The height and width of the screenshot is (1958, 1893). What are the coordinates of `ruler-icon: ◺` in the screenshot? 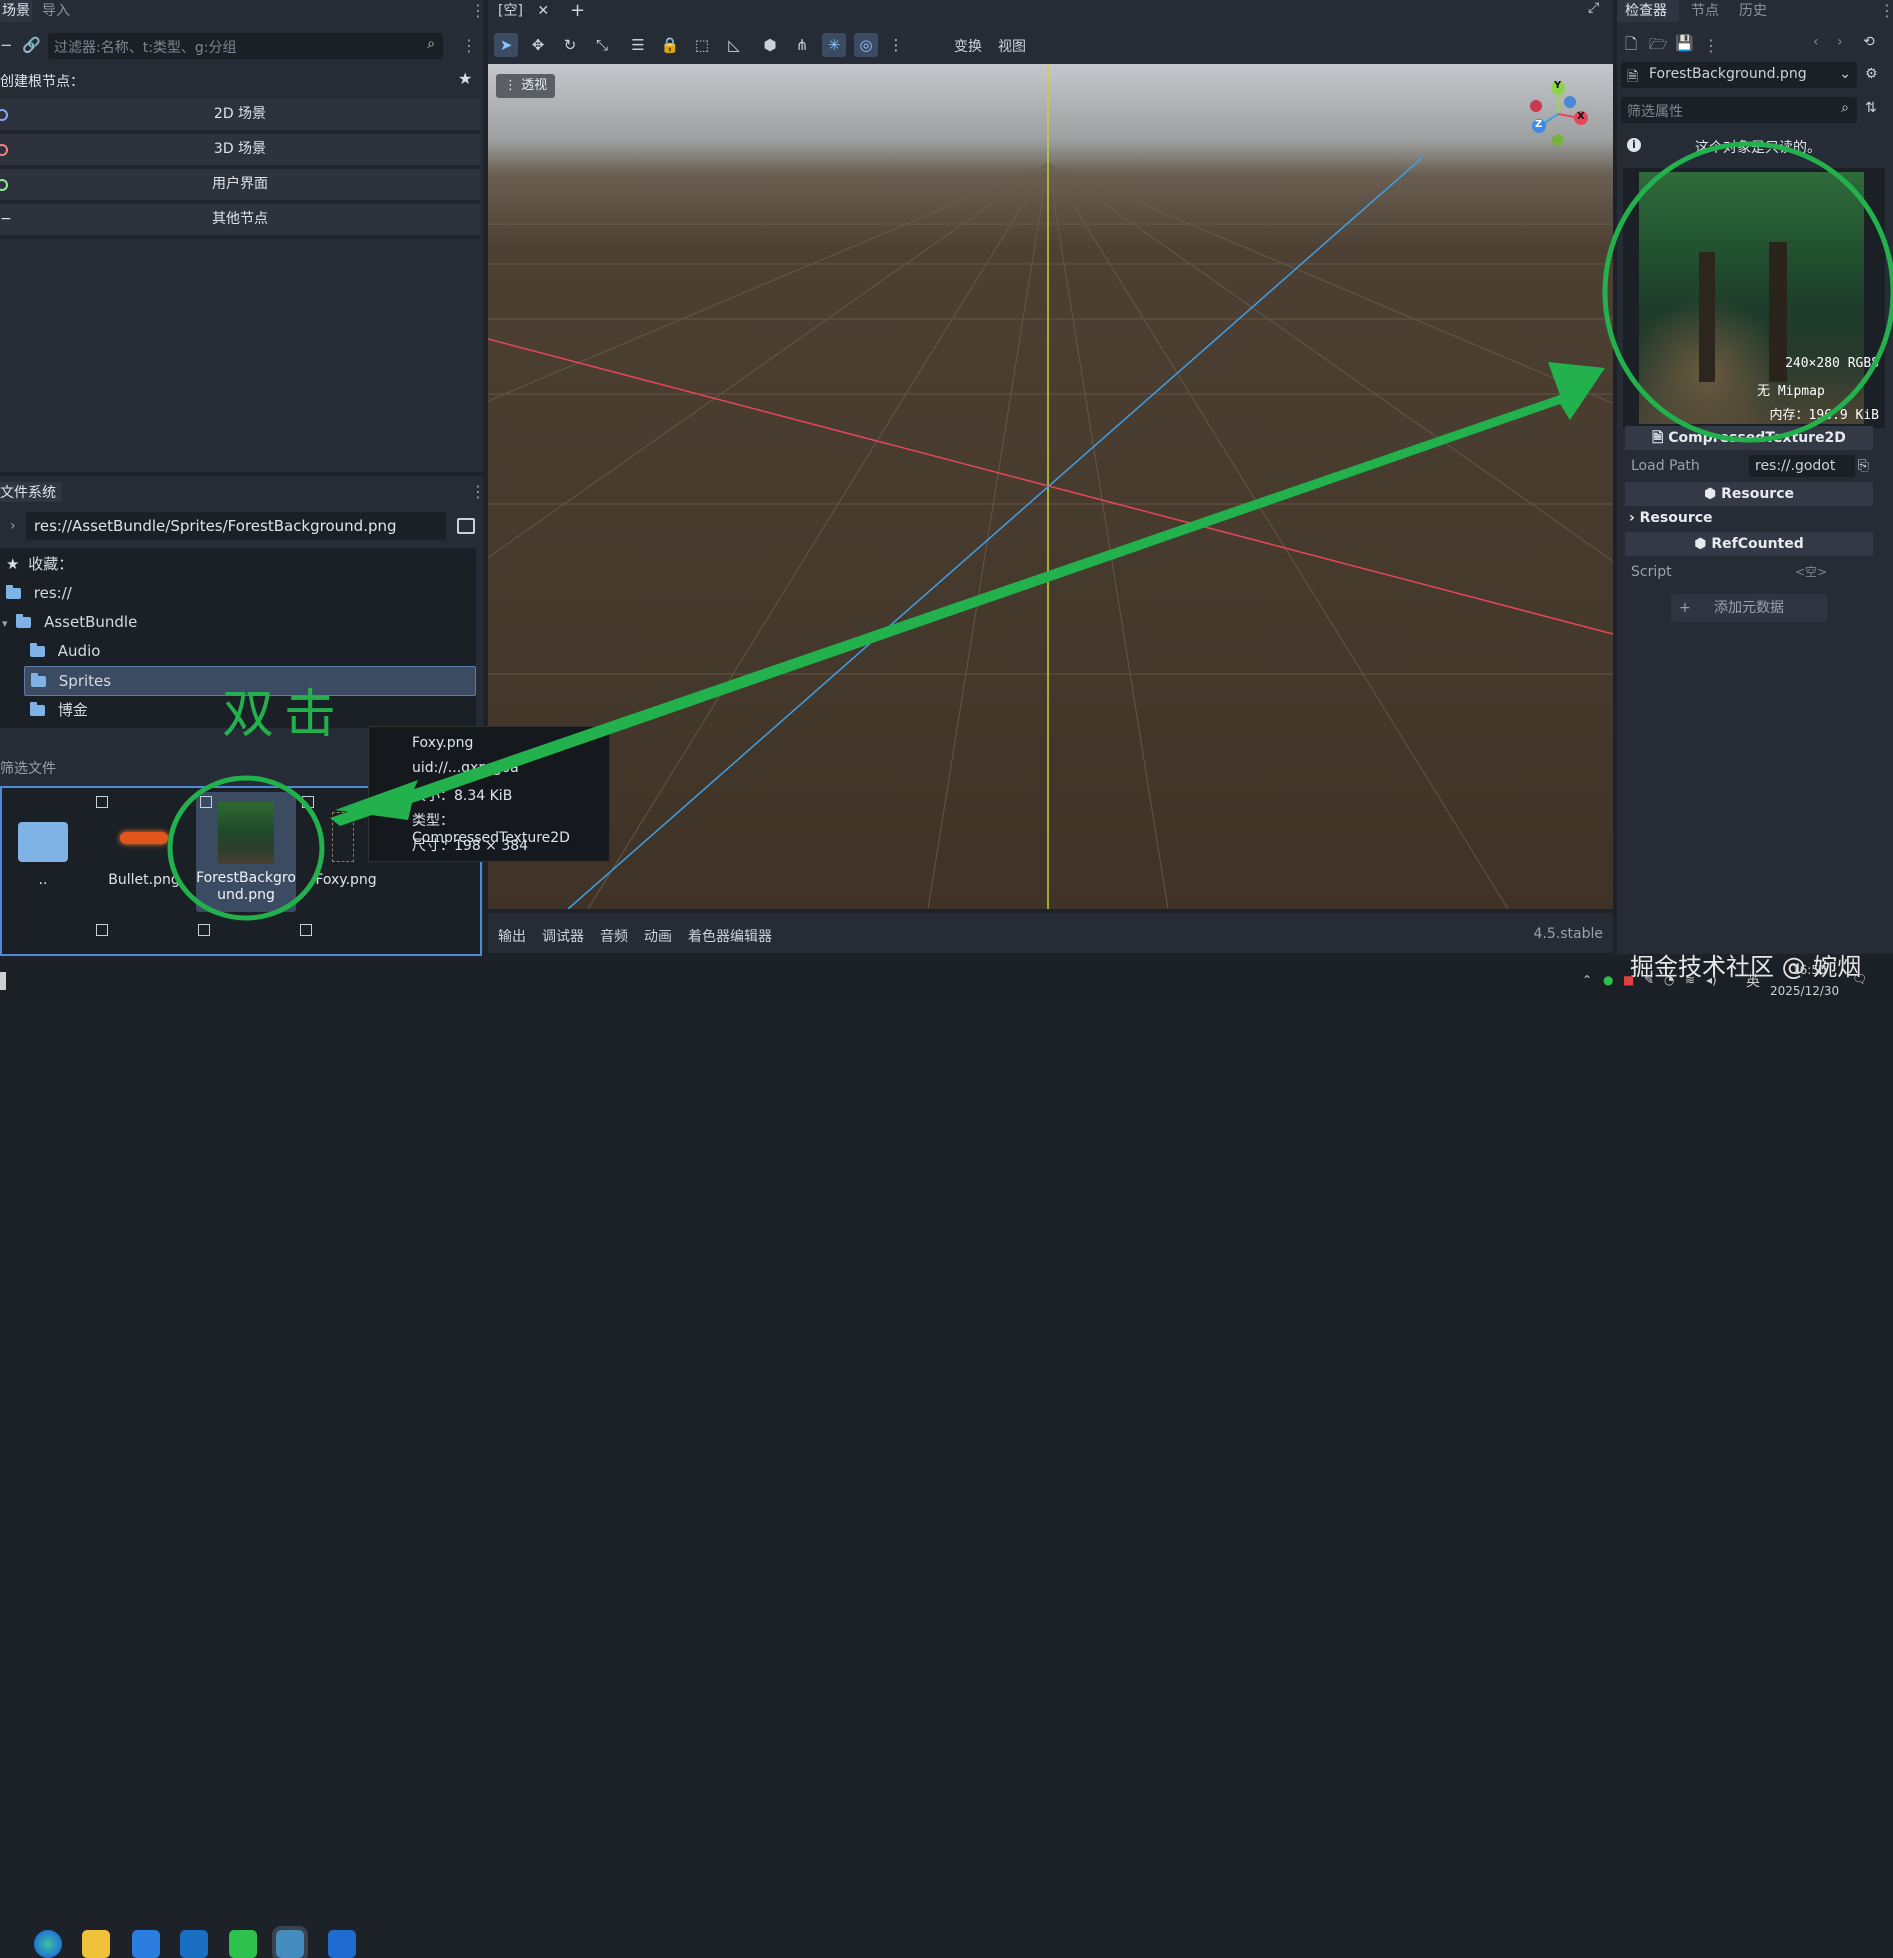 It's located at (734, 45).